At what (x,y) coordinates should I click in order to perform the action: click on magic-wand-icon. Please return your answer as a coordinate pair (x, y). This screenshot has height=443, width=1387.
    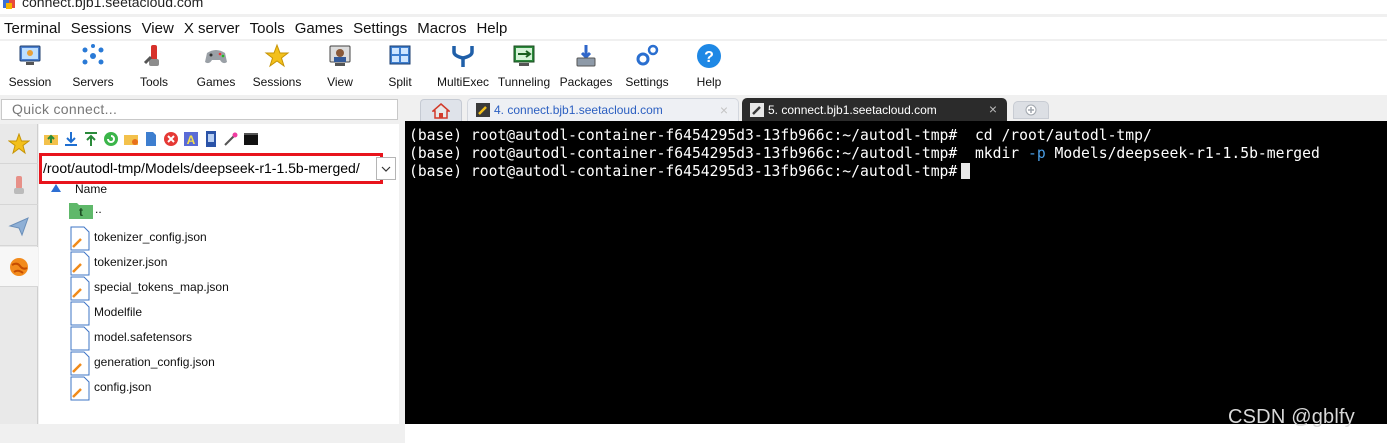
    Looking at the image, I should click on (230, 139).